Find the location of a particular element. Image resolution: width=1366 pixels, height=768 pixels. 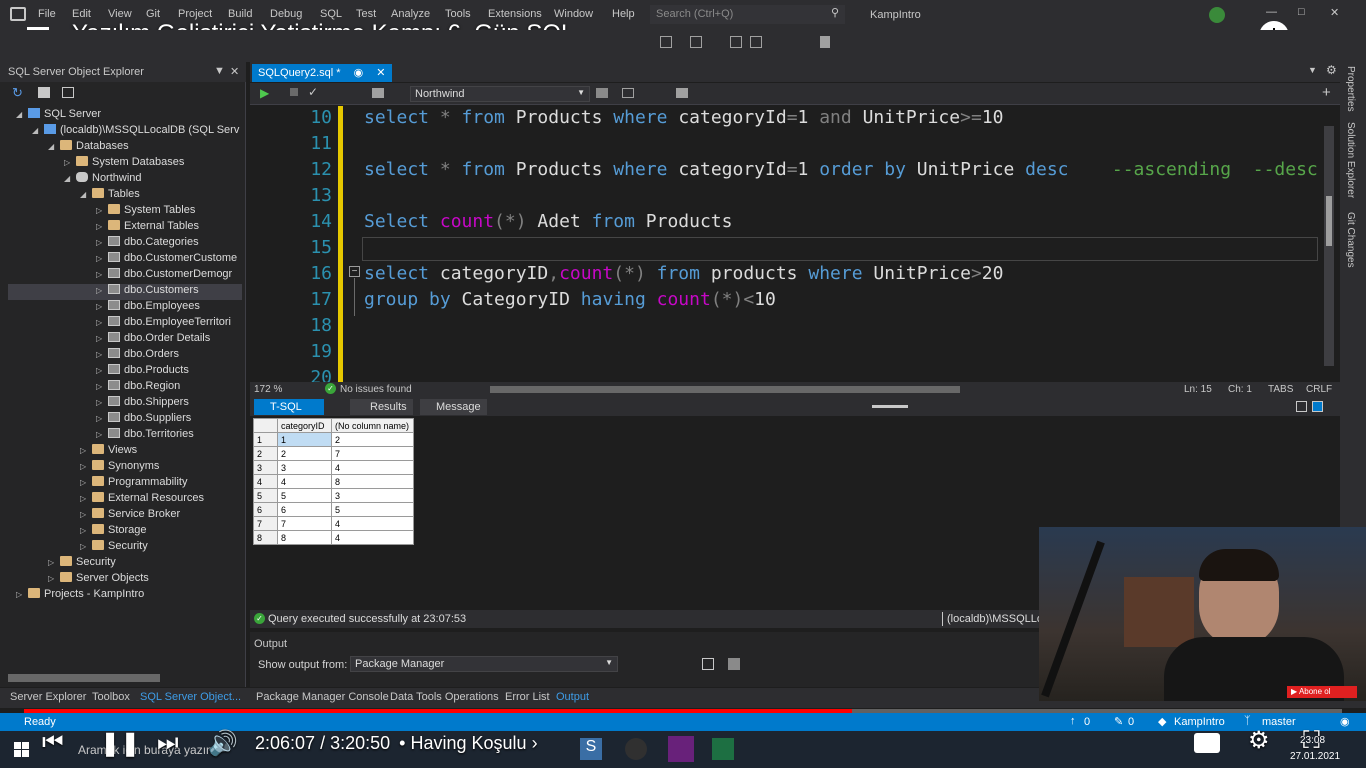

settings-gear-icon: ⚙ is located at coordinates (1259, 740).